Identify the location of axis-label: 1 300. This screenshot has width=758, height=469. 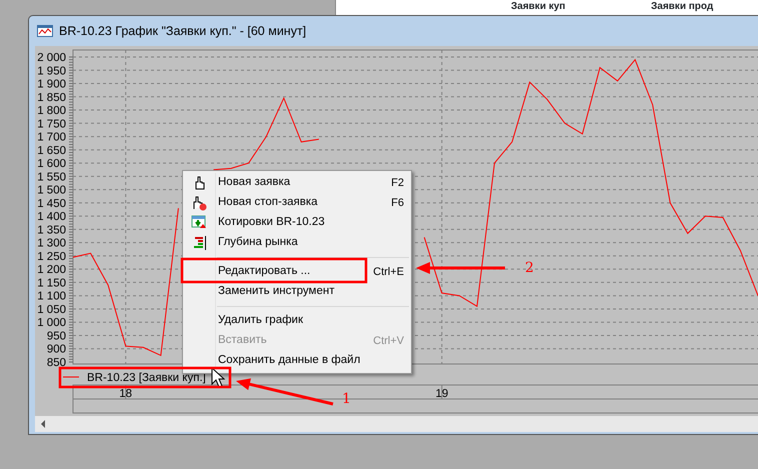
(51, 244).